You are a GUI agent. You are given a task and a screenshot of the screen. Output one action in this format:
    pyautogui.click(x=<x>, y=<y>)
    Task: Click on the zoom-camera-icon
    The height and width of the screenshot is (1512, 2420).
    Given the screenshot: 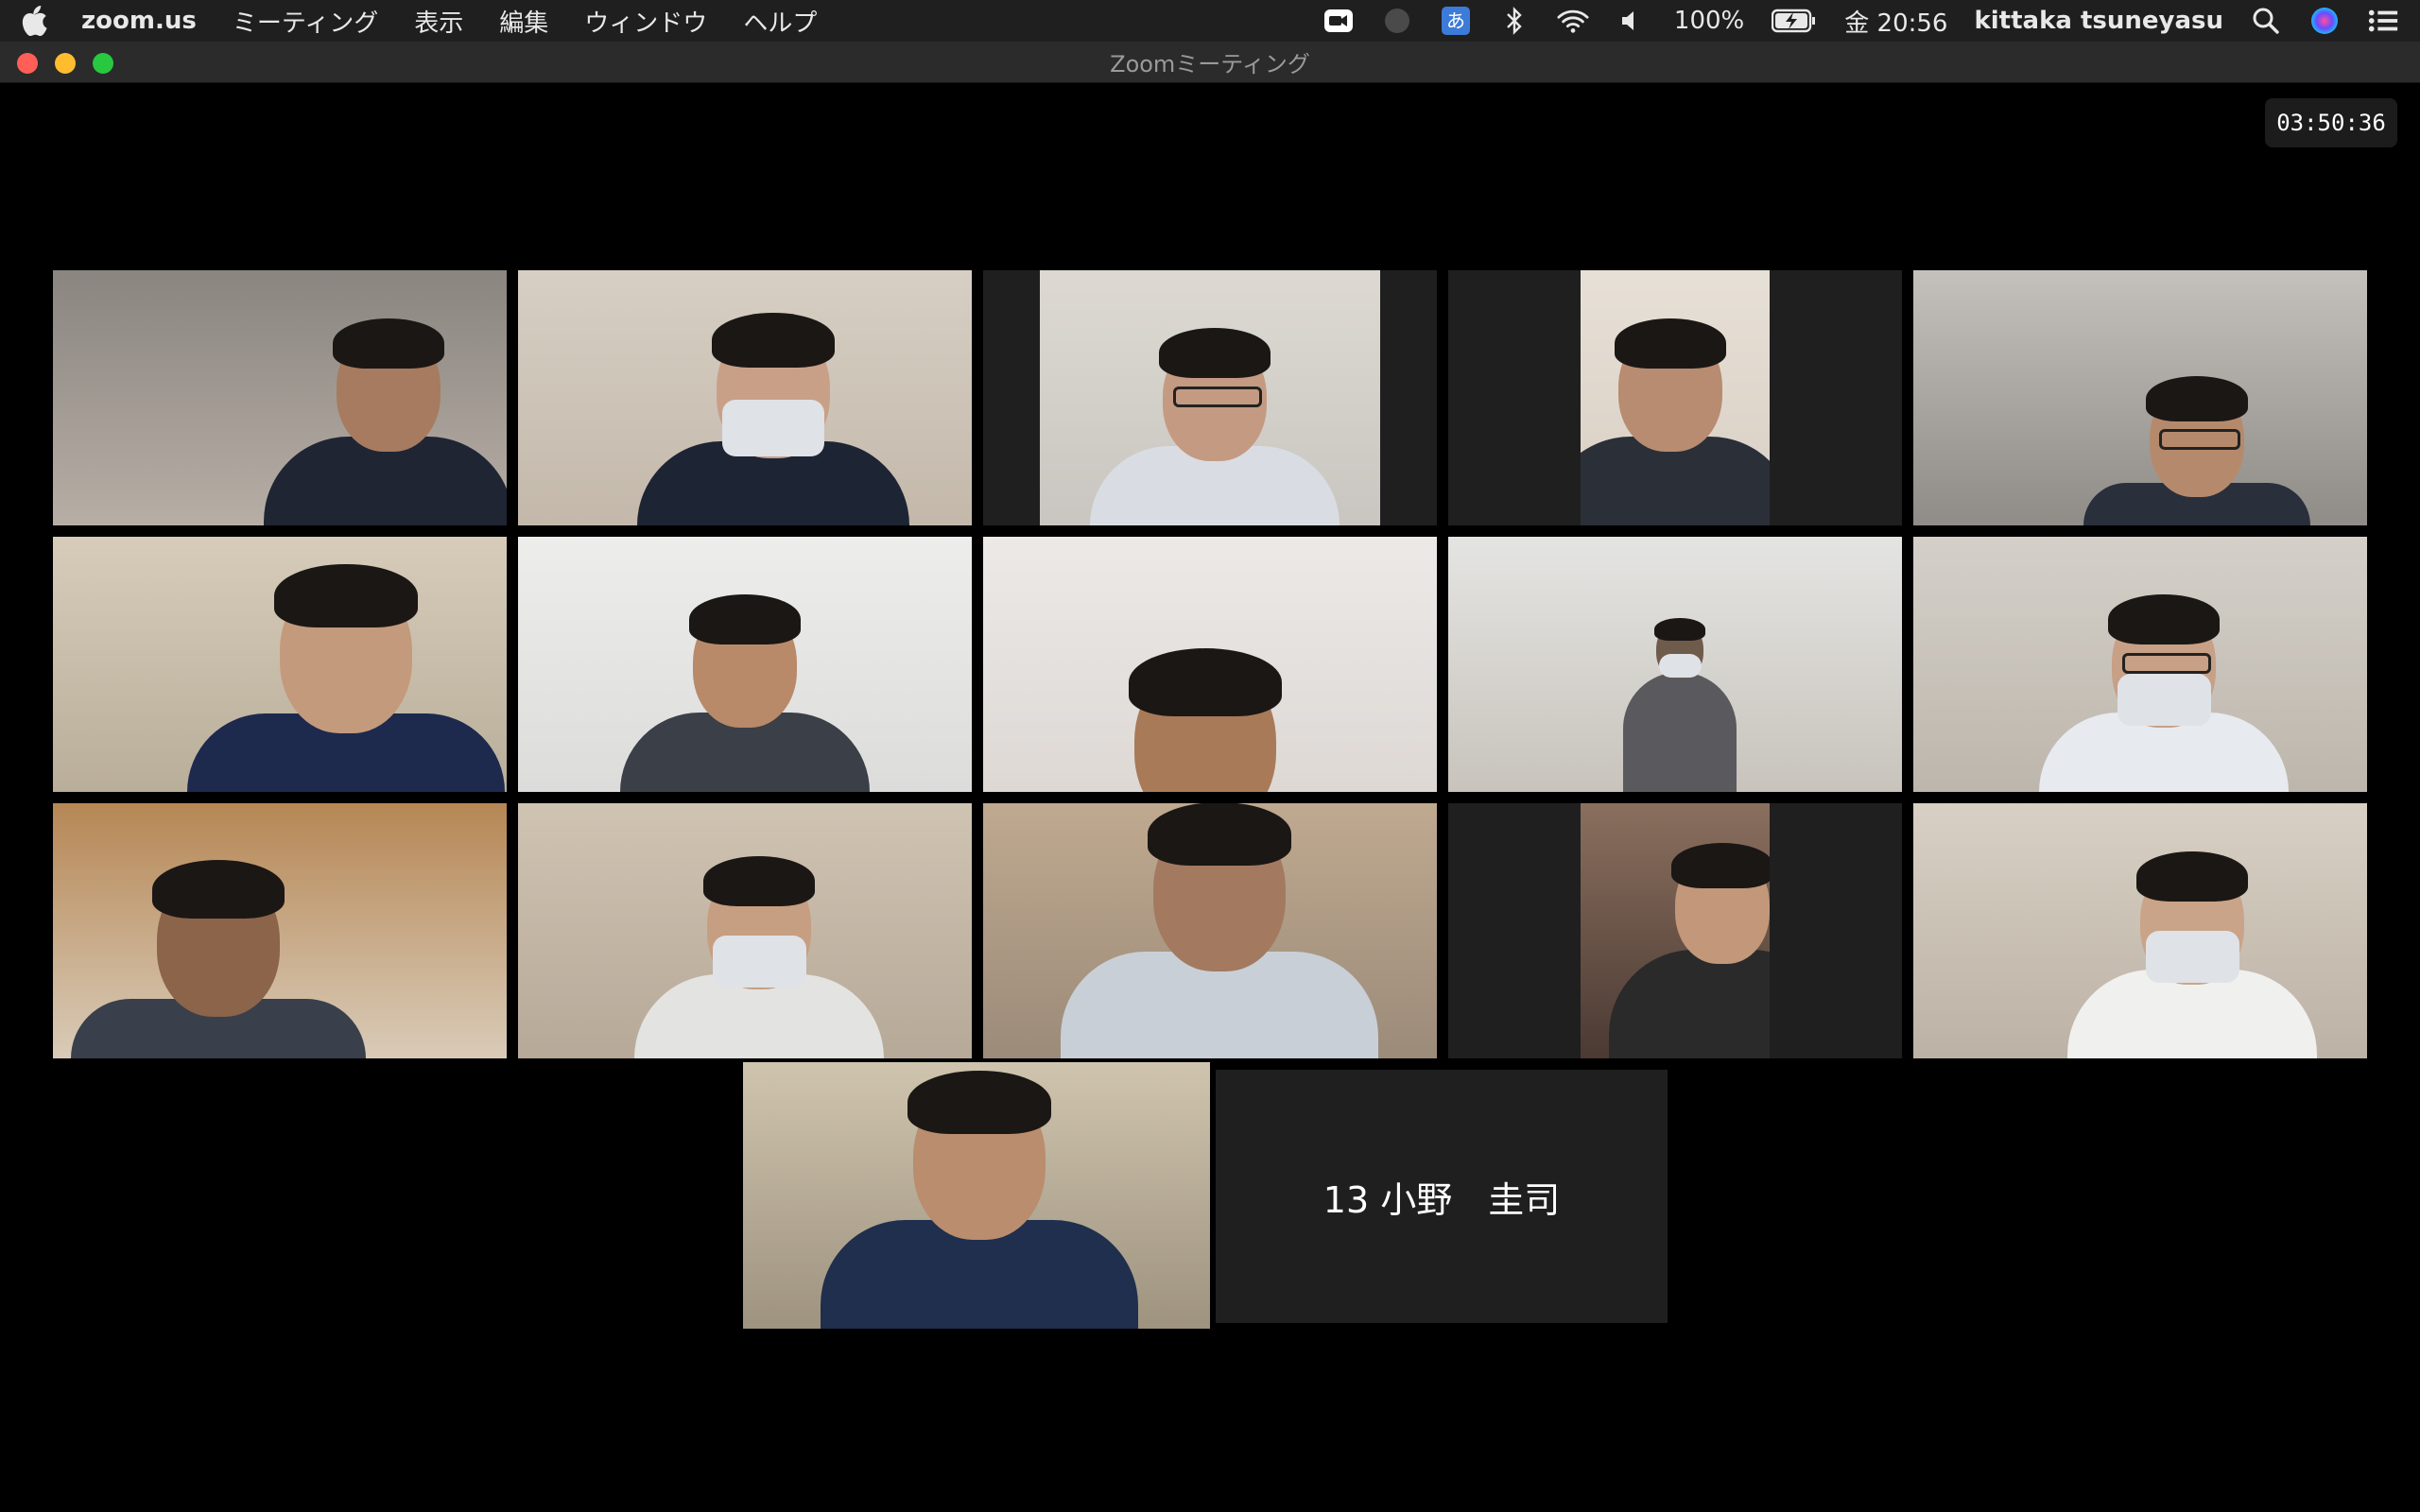 What is the action you would take?
    pyautogui.click(x=1338, y=21)
    